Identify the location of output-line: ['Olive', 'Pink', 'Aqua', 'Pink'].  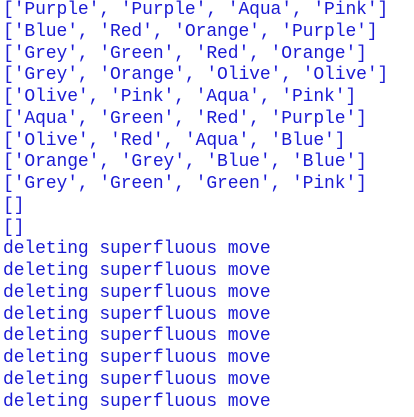
(180, 97).